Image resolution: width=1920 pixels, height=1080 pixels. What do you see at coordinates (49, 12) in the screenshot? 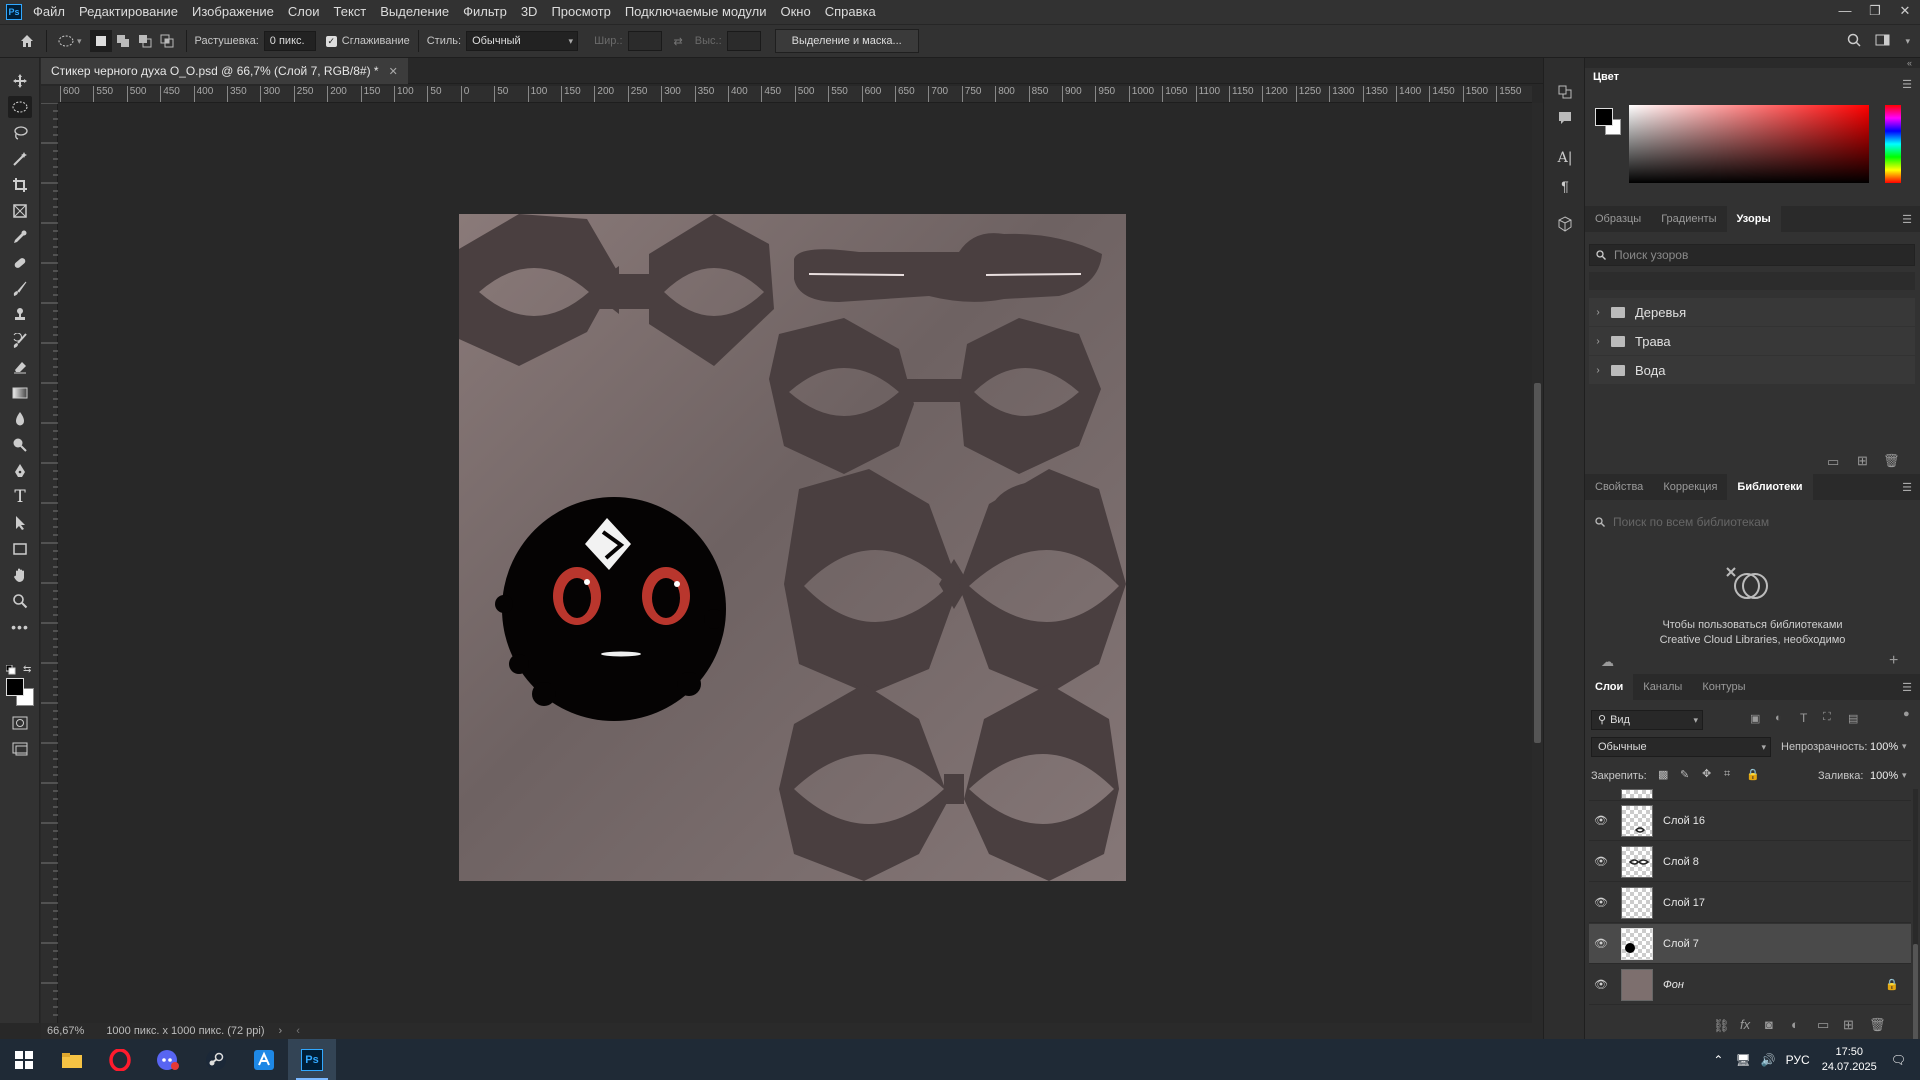
I see `menu-item: Файл` at bounding box center [49, 12].